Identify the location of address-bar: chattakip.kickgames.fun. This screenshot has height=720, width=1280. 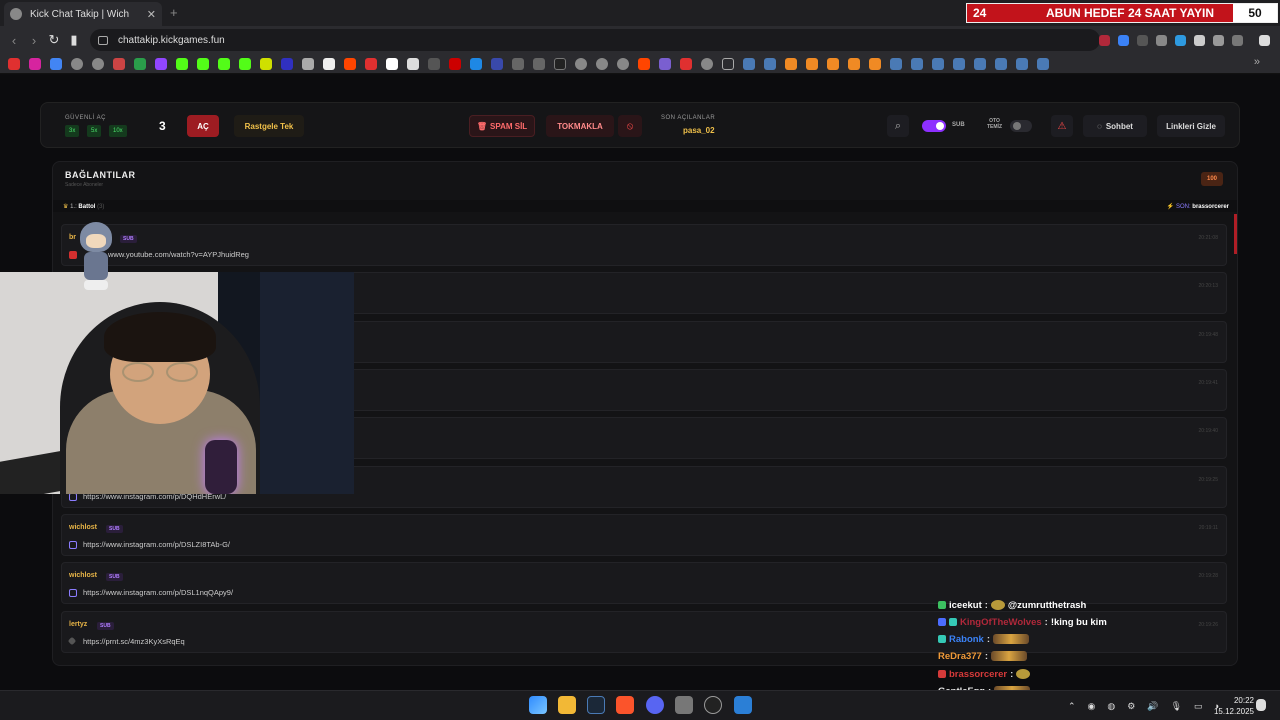
(595, 40).